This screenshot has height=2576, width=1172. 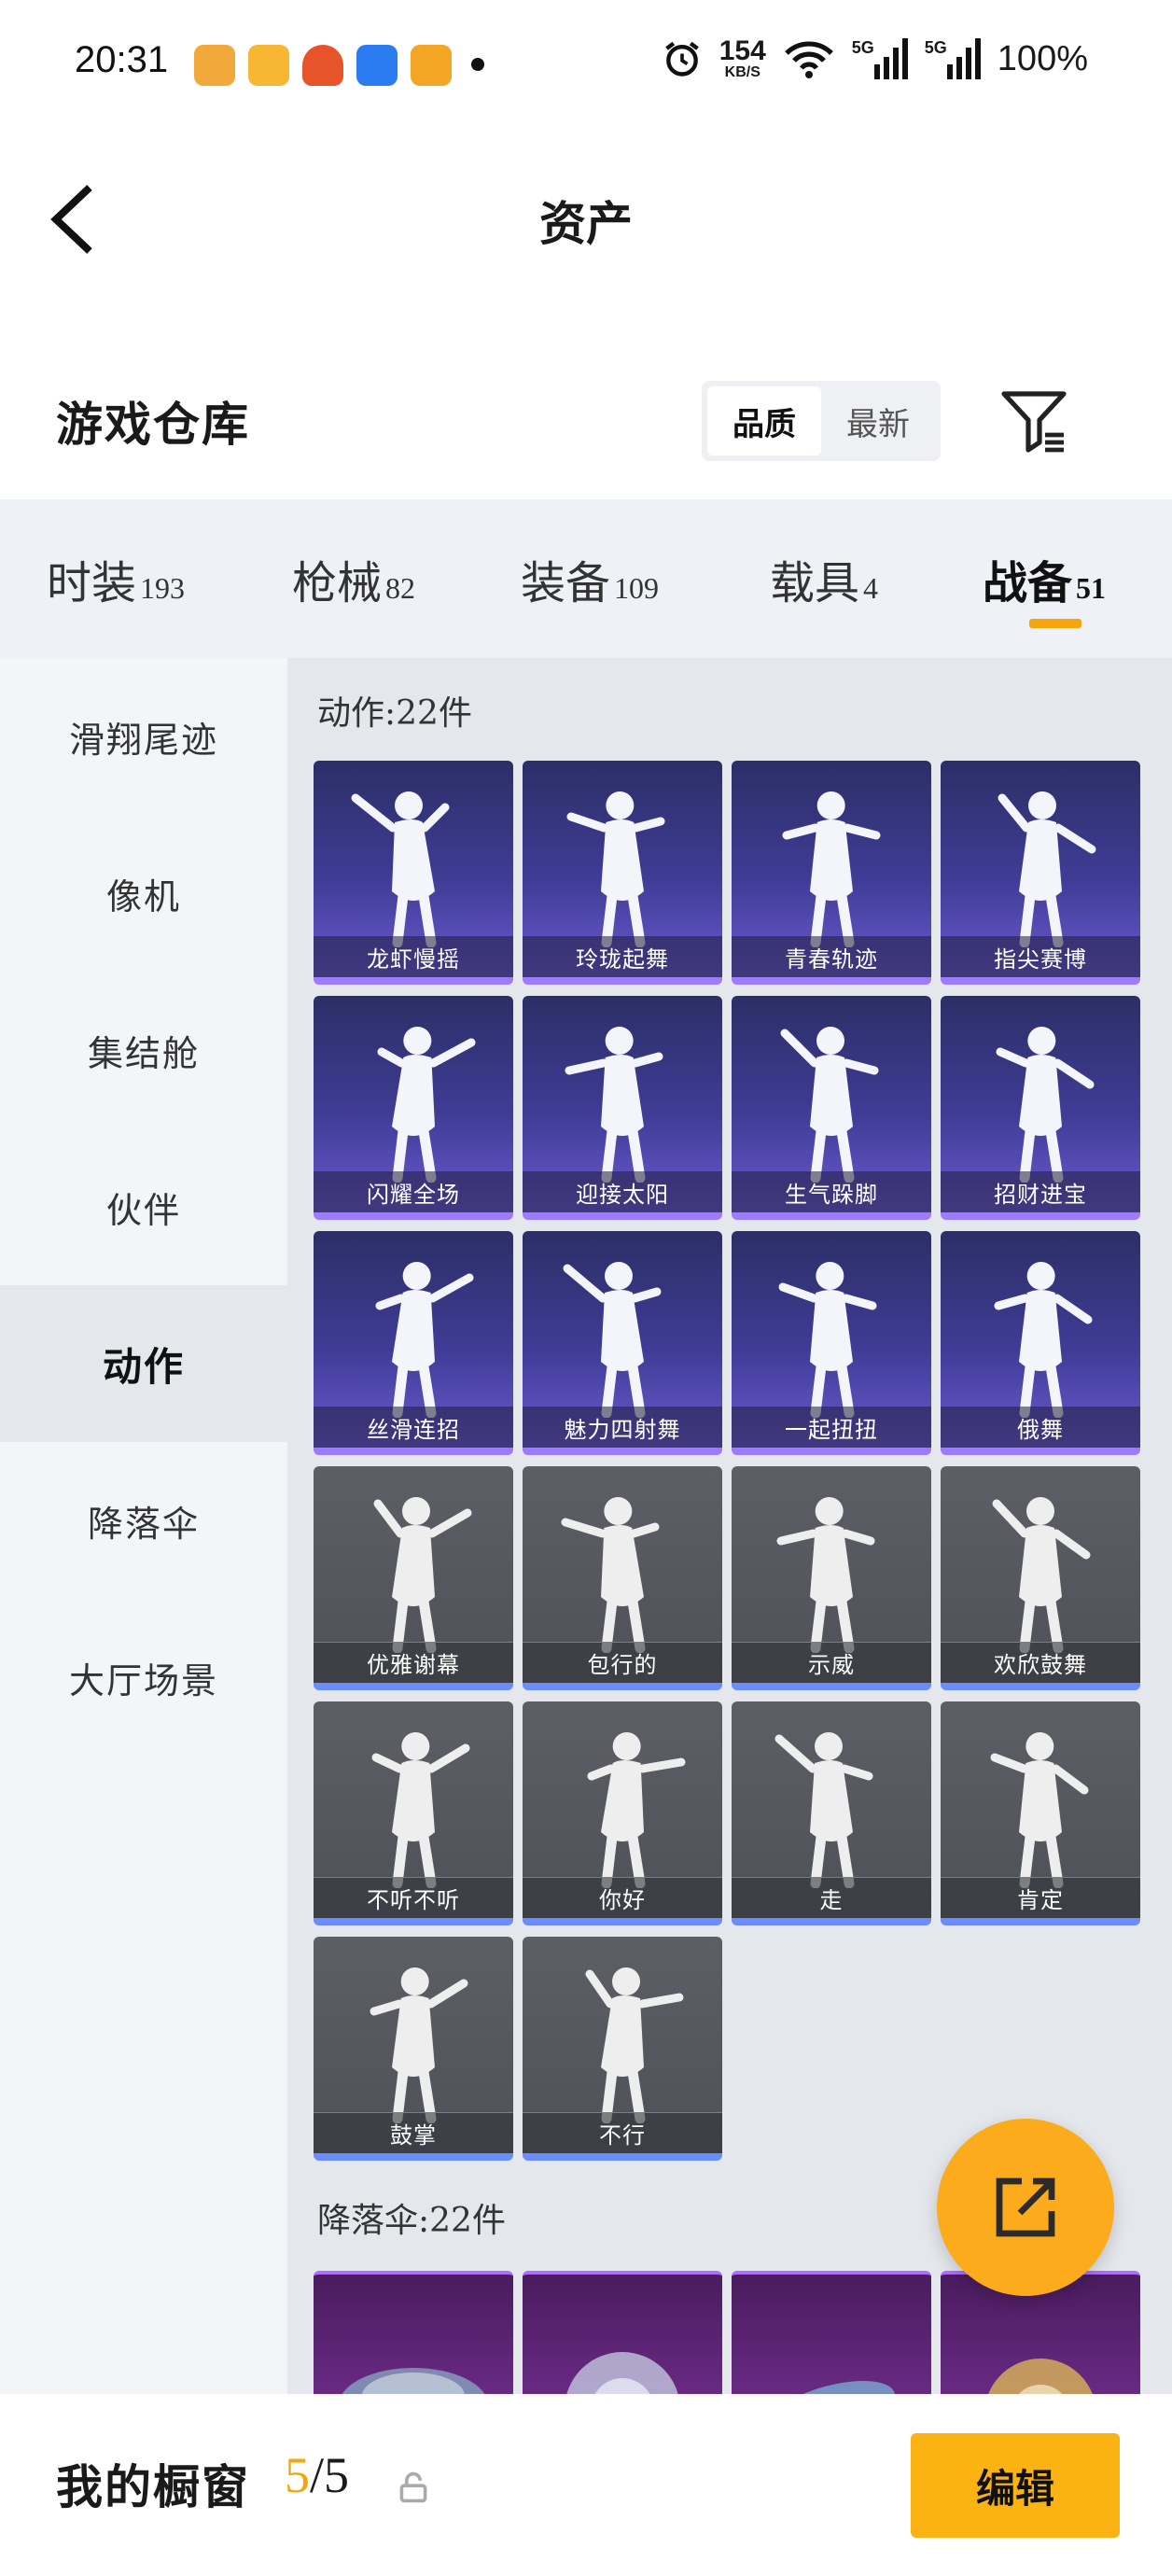 I want to click on battery-level: 100%, so click(x=1042, y=58).